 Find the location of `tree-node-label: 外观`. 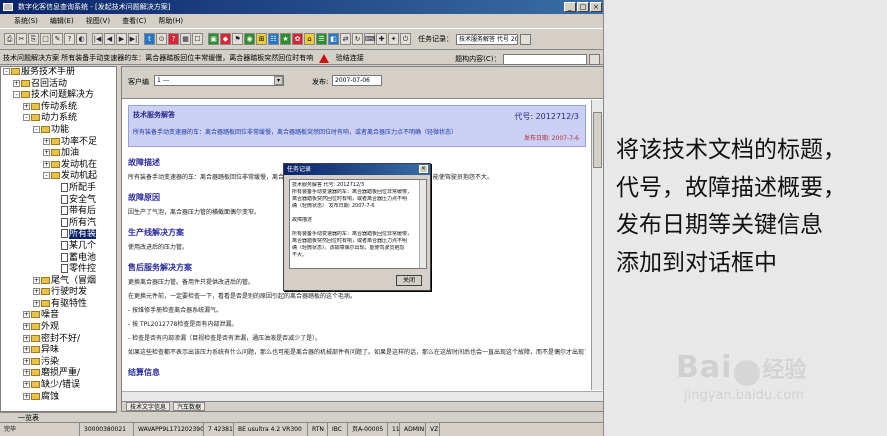

tree-node-label: 外观 is located at coordinates (50, 327).